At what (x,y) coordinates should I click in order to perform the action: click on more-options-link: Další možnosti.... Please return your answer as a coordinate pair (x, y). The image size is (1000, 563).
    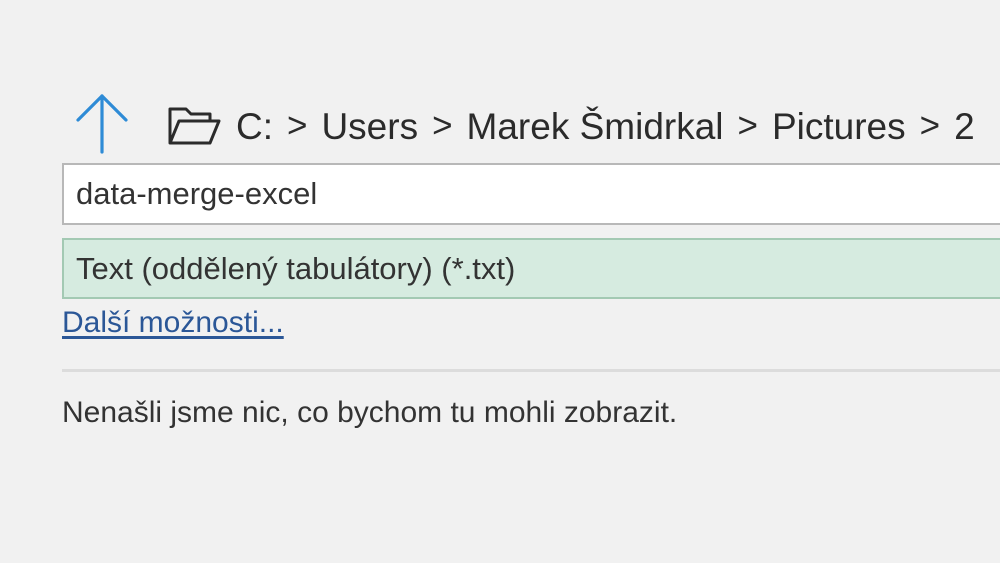
    Looking at the image, I should click on (173, 323).